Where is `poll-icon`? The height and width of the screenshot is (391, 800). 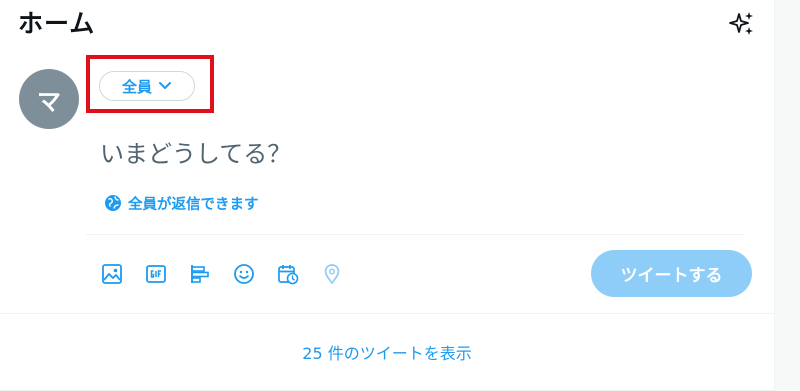
poll-icon is located at coordinates (200, 274).